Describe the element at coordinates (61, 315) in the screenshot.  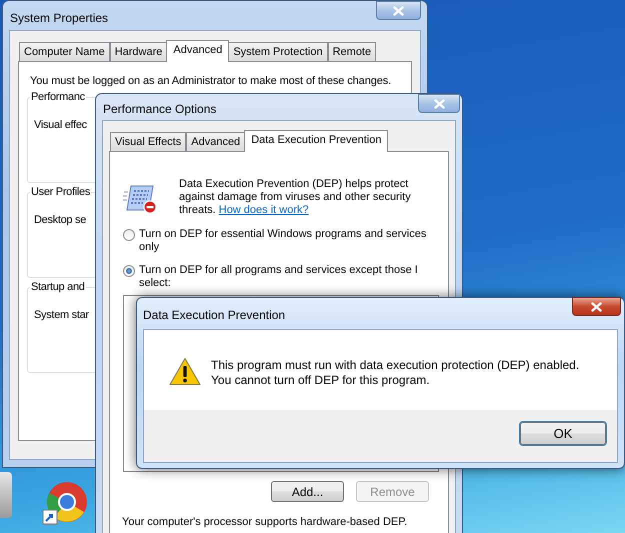
I see `group-text: System star` at that location.